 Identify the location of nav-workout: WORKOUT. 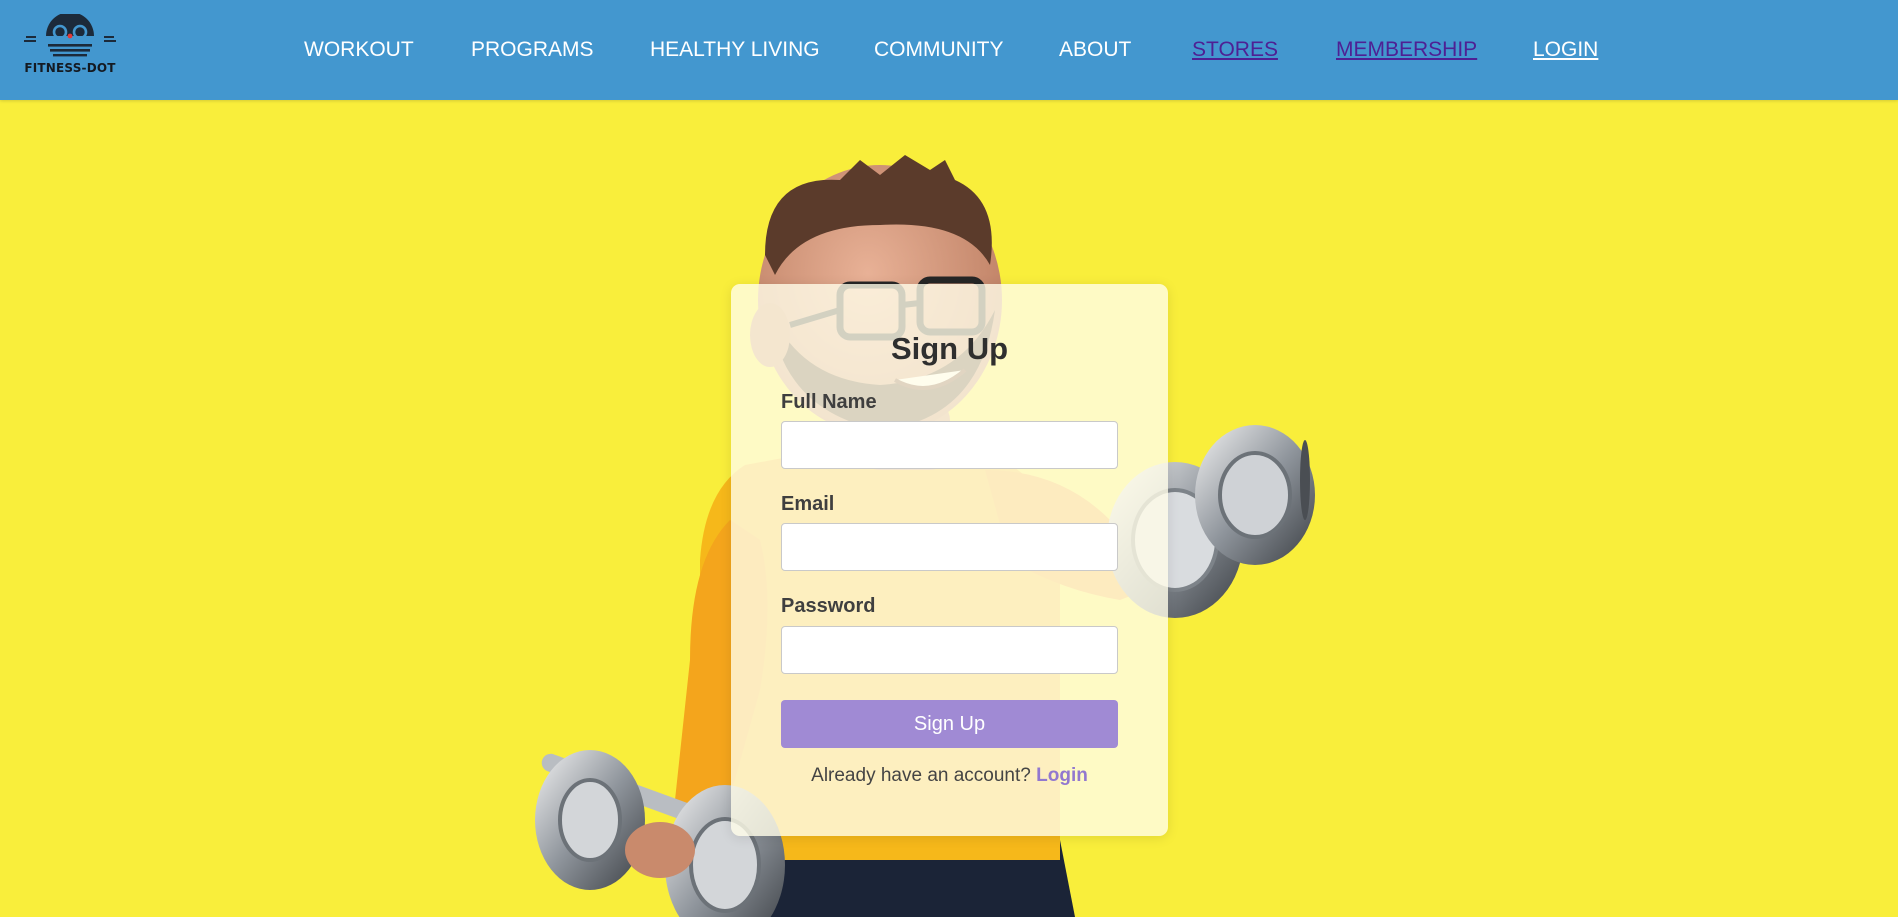
(359, 50).